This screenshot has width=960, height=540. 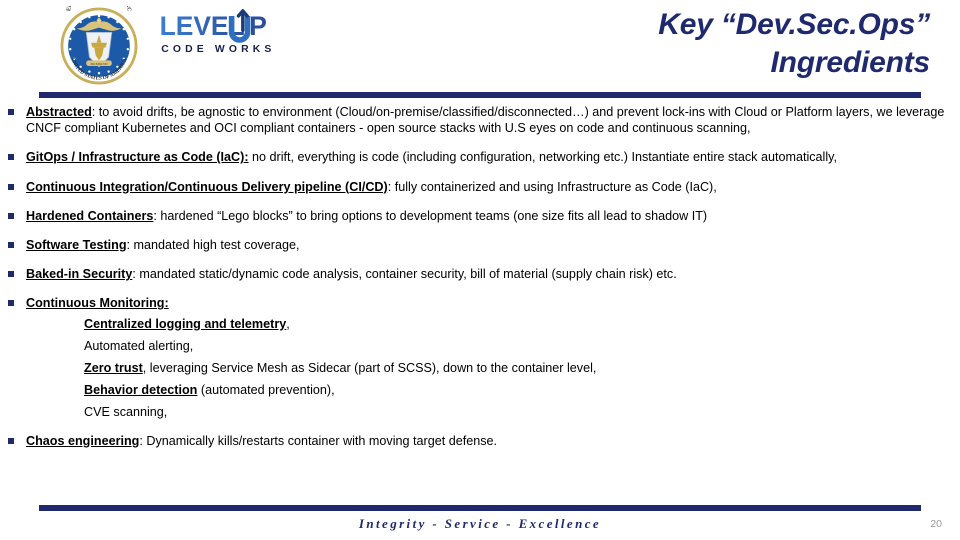 What do you see at coordinates (511, 412) in the screenshot?
I see `sub-list-item: CVE scanning,` at bounding box center [511, 412].